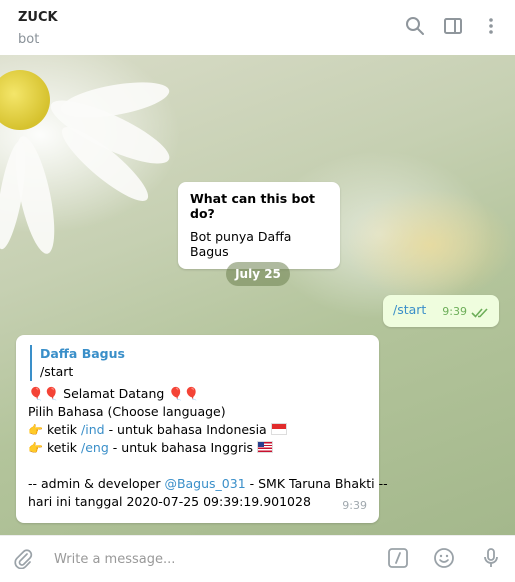 The image size is (515, 582). Describe the element at coordinates (57, 371) in the screenshot. I see `reply-text: /start` at that location.